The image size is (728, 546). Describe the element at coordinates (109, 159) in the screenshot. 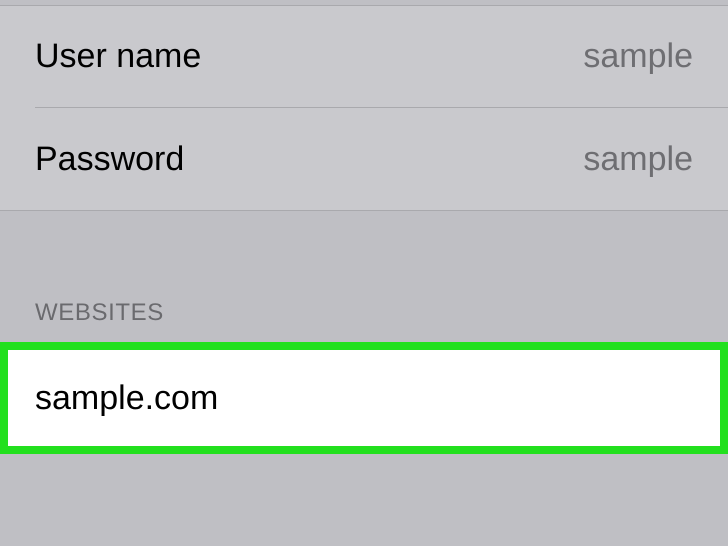

I see `field-label: Password` at that location.